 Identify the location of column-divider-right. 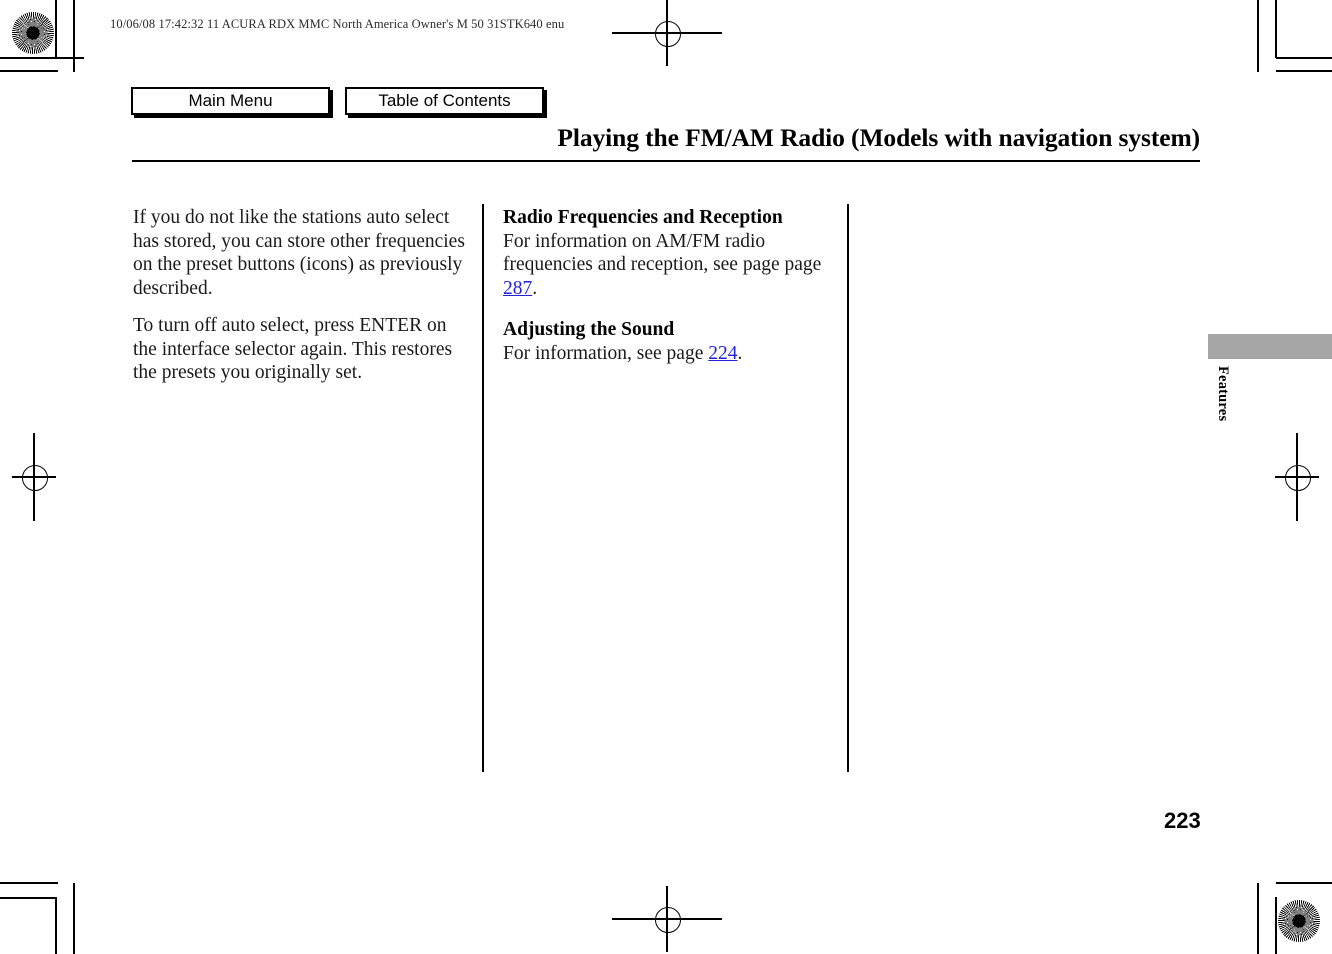
(848, 488).